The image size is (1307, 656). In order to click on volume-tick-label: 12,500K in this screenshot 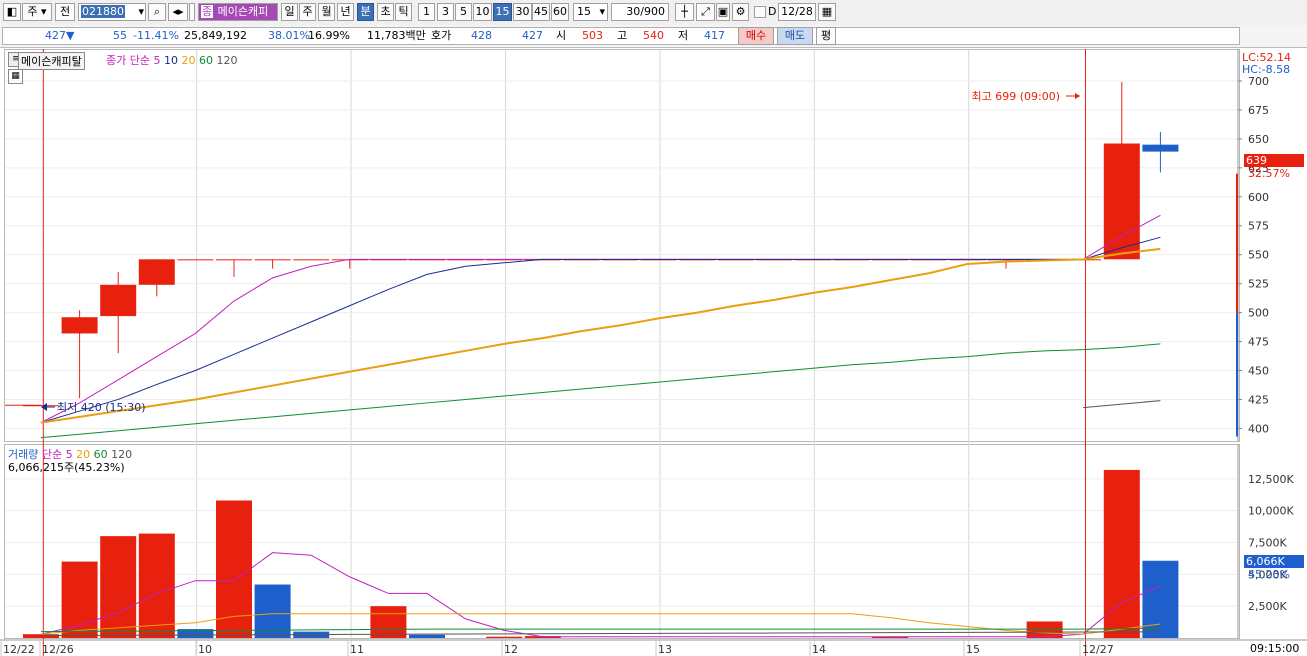, I will do `click(1271, 479)`.